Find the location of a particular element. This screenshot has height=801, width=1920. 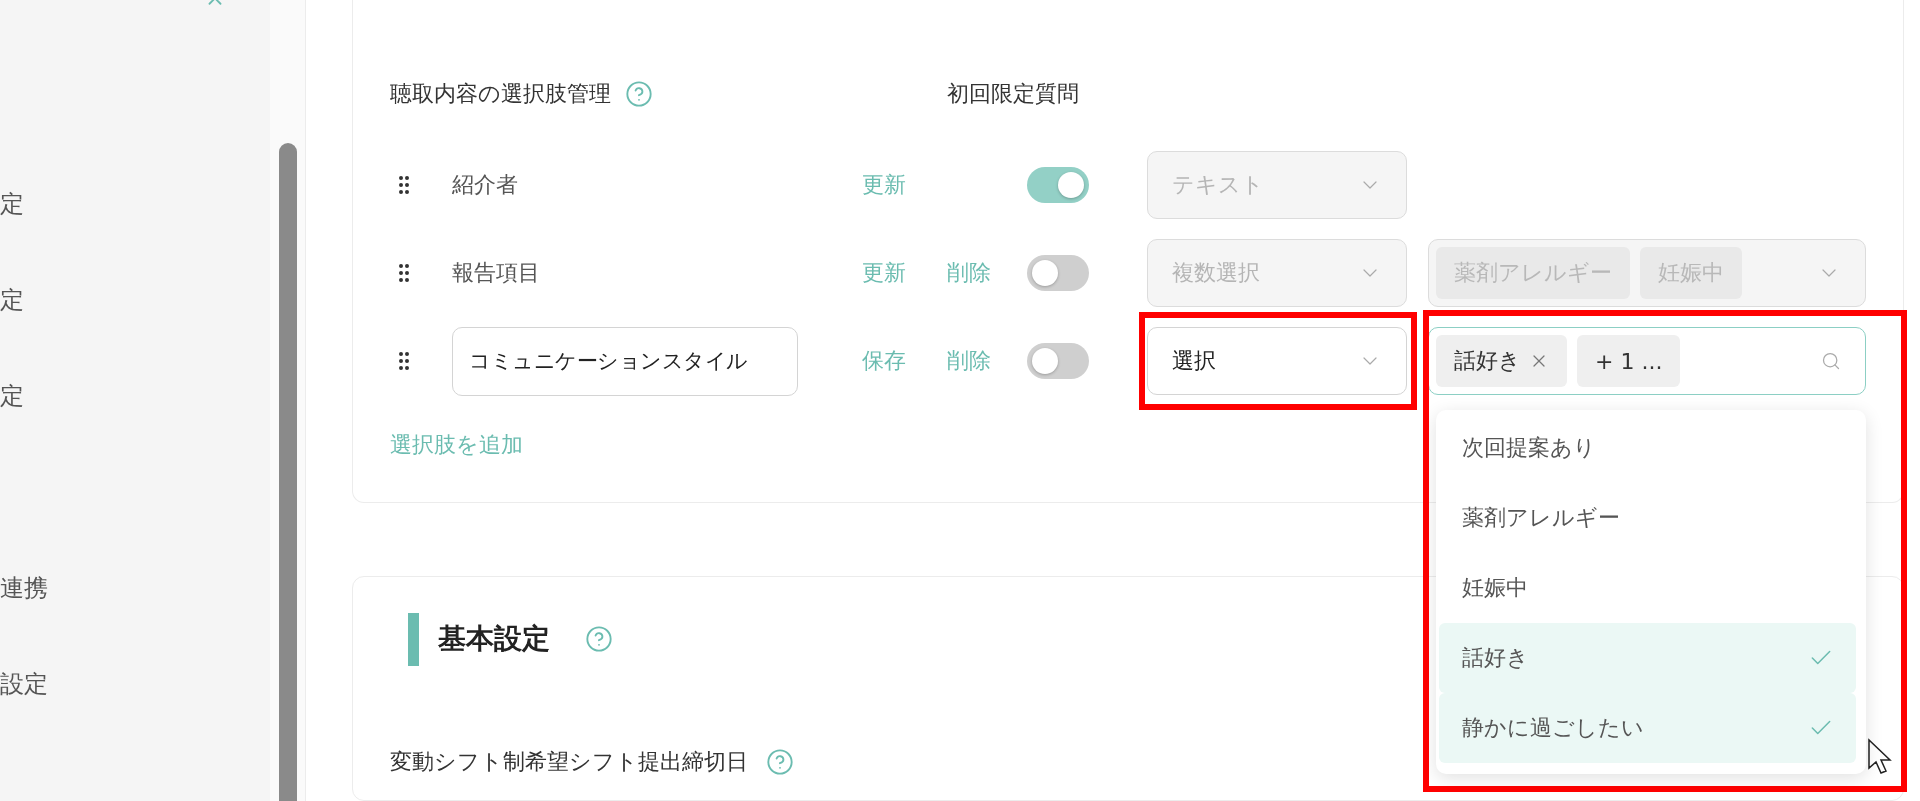

sidebar-item: 設定 is located at coordinates (24, 708).